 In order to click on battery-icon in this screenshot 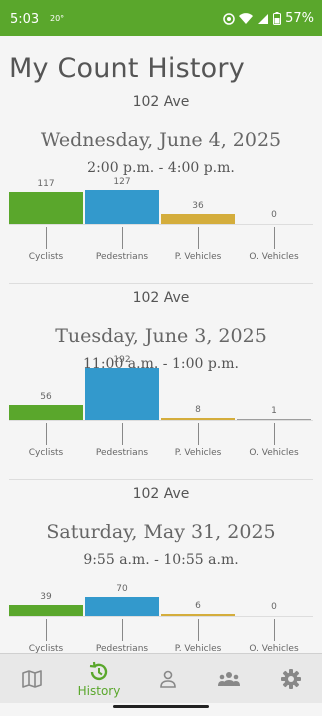, I will do `click(277, 18)`.